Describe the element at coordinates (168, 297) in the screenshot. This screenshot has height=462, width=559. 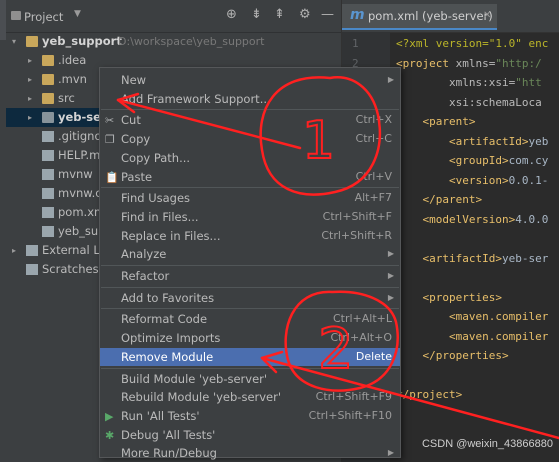
I see `menu-item-label: Add to Favorites` at that location.